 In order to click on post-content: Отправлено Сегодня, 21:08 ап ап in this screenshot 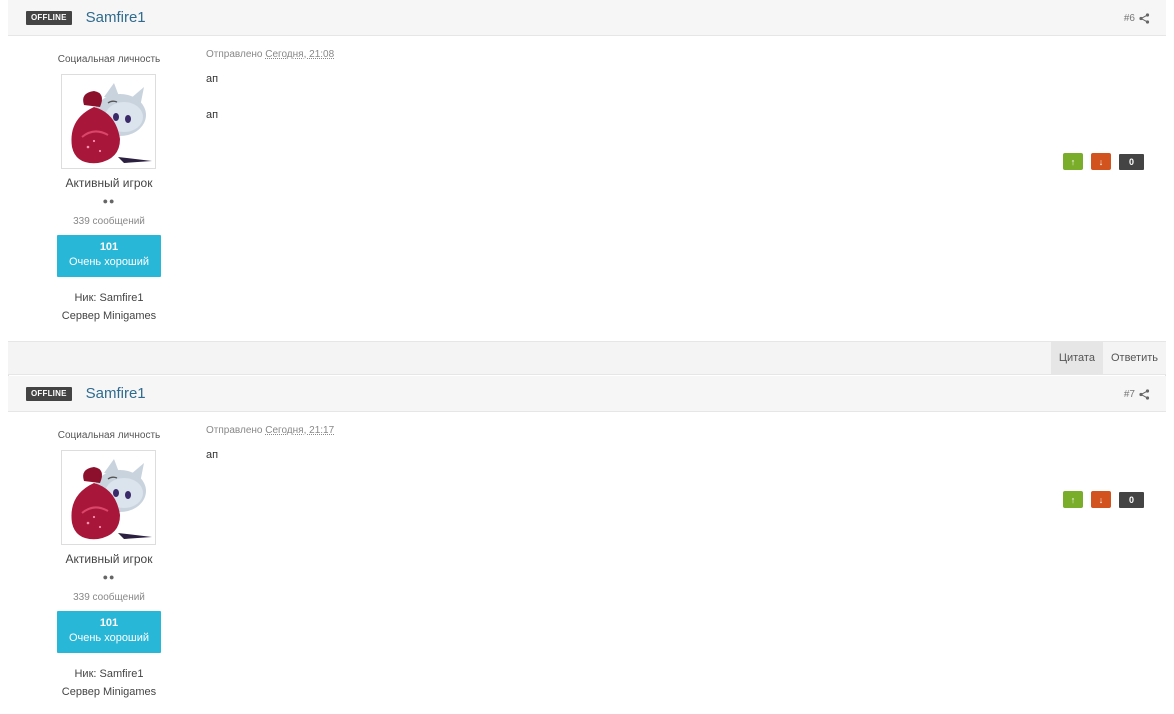, I will do `click(270, 85)`.